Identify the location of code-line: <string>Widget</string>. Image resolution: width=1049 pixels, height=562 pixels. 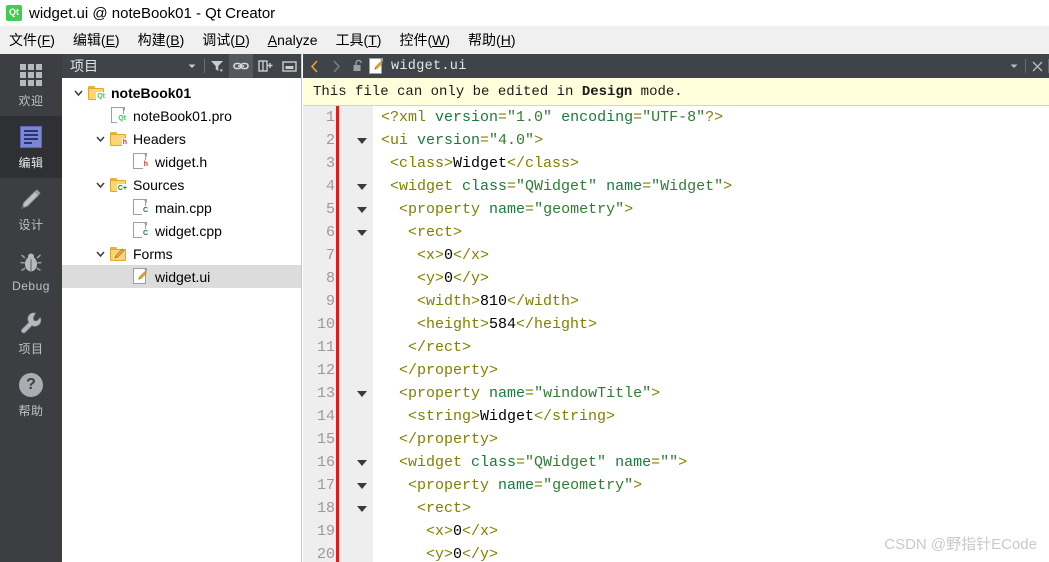
(711, 416).